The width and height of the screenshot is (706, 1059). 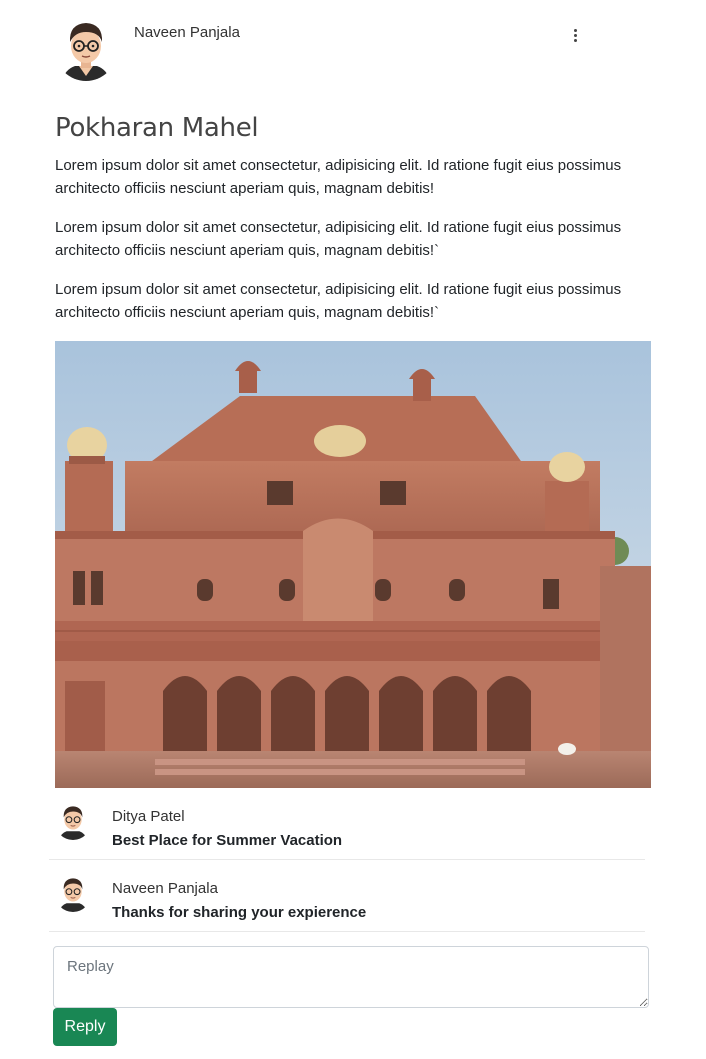 I want to click on kebab-menu-icon, so click(x=575, y=35).